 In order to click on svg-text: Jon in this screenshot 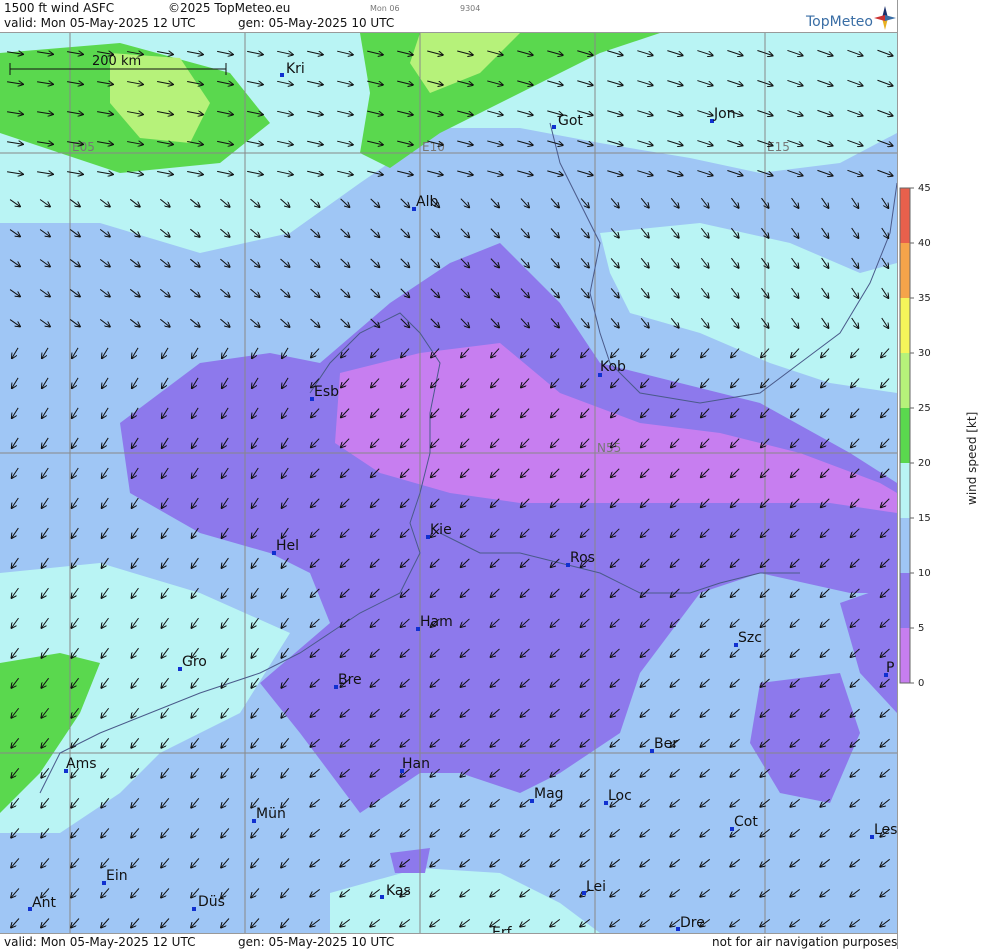, I will do `click(724, 114)`.